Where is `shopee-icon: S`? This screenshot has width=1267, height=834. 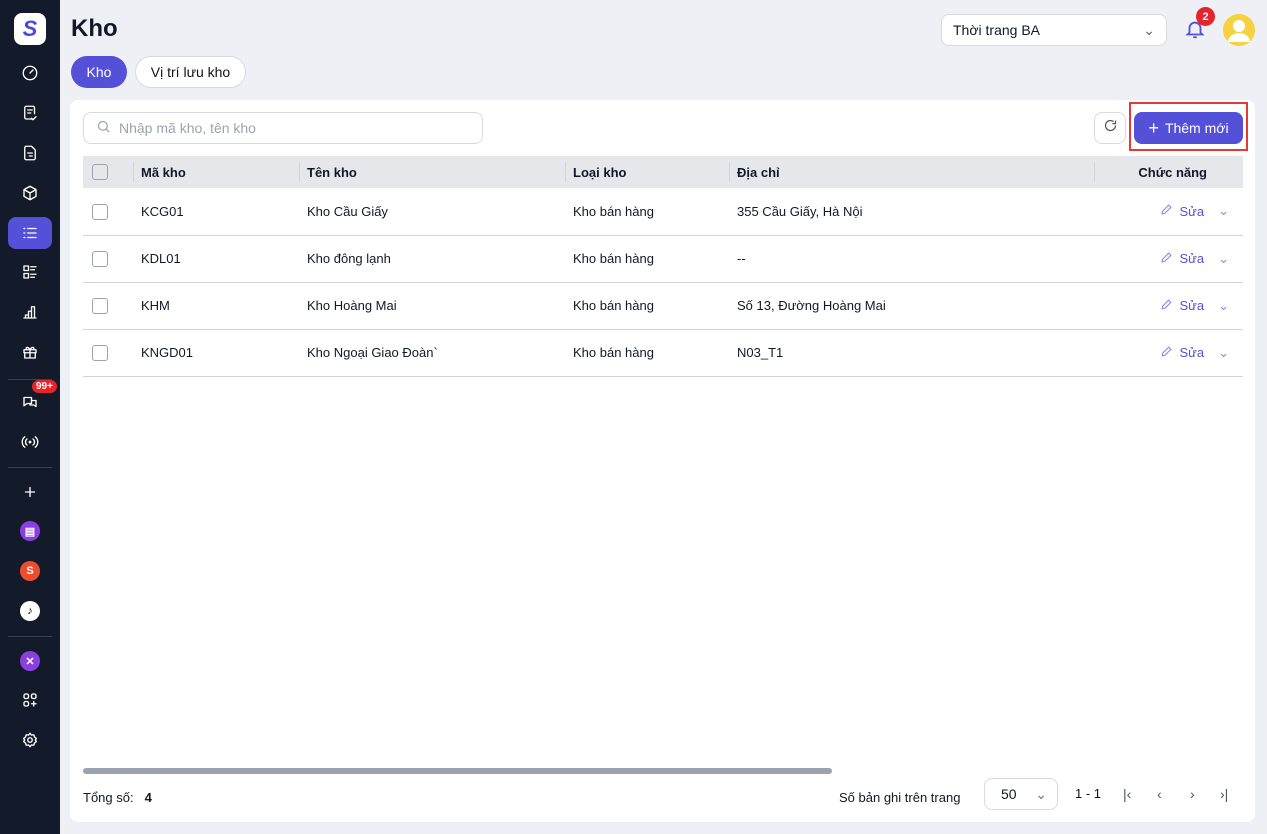 shopee-icon: S is located at coordinates (30, 571).